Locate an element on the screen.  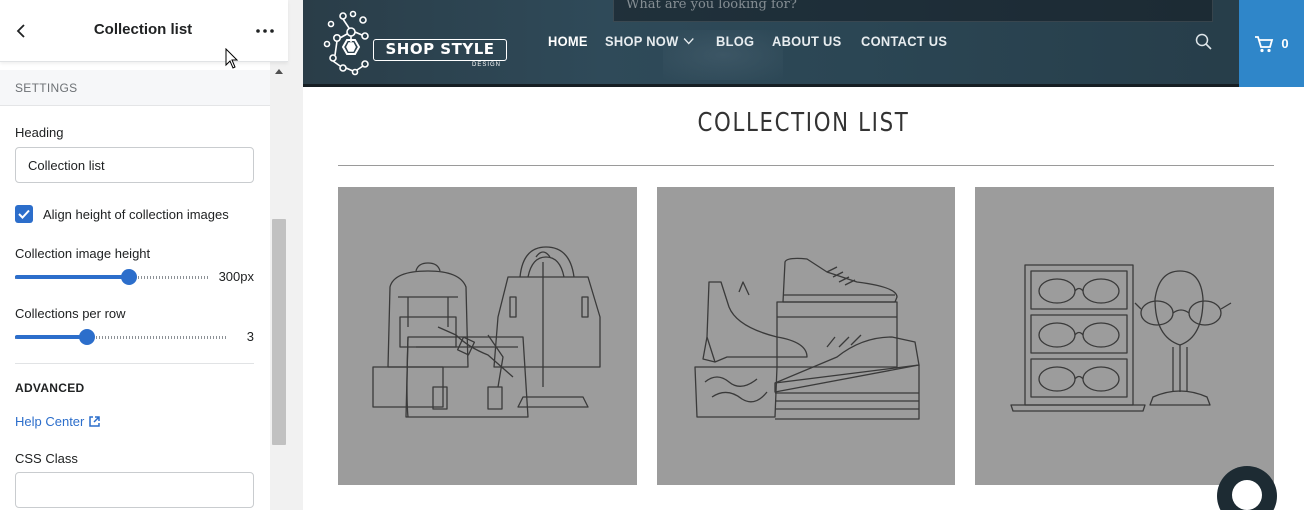
help-center-link: Help Center is located at coordinates (58, 421).